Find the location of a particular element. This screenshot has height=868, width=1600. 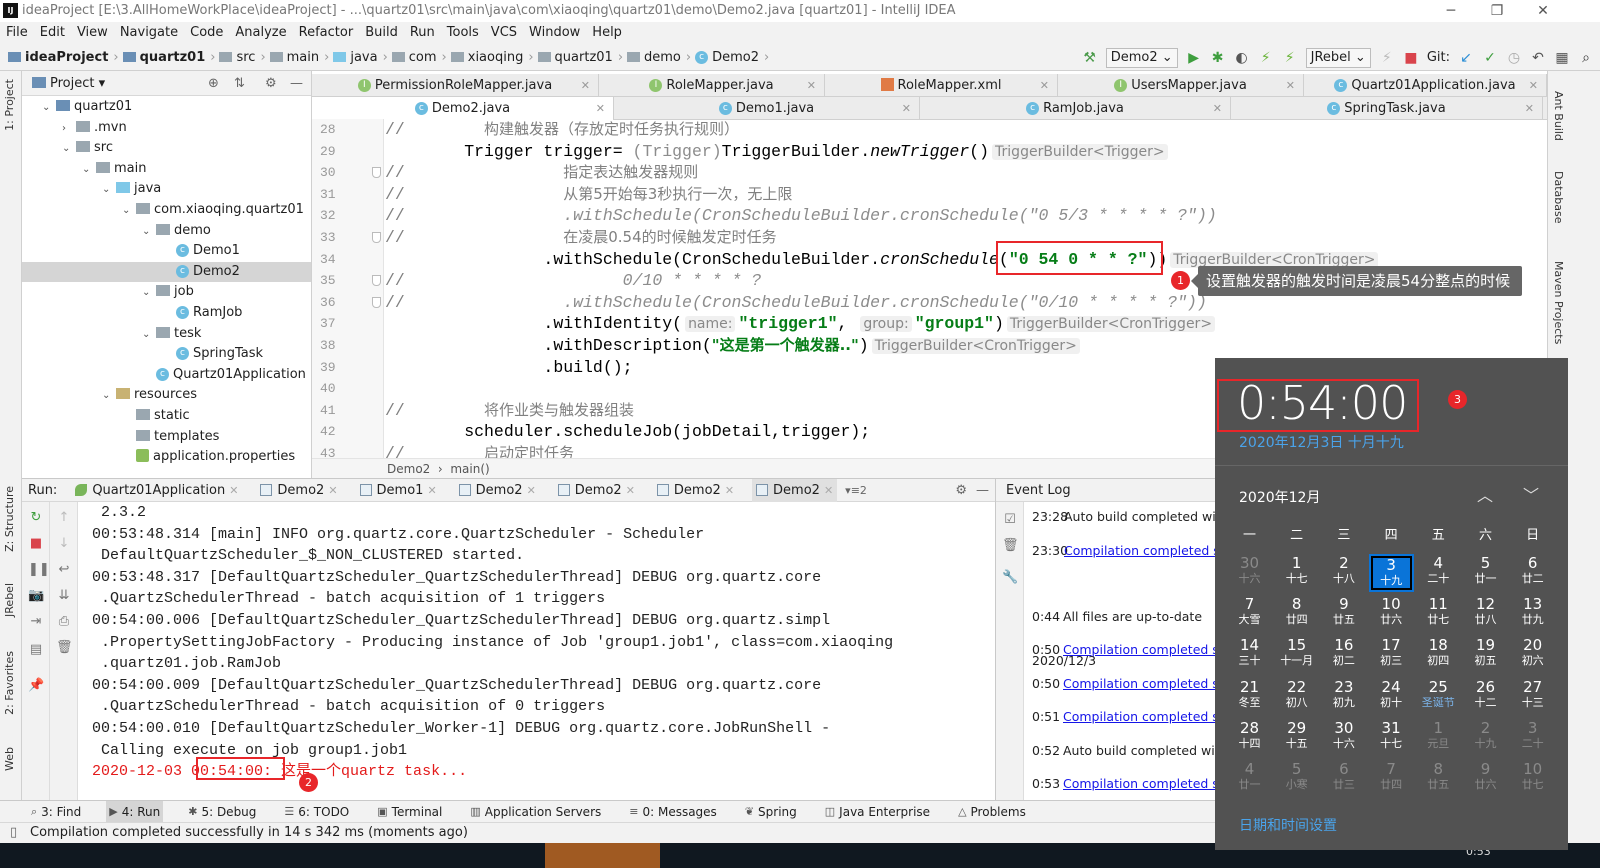

build-hammer-icon: ⚒ is located at coordinates (1090, 58).